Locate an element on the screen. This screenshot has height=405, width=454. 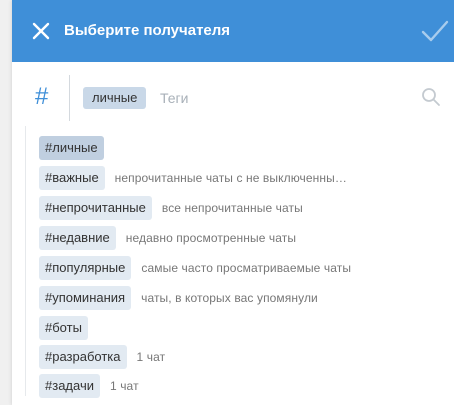
tag-description: все непрочитанные чаты is located at coordinates (232, 208).